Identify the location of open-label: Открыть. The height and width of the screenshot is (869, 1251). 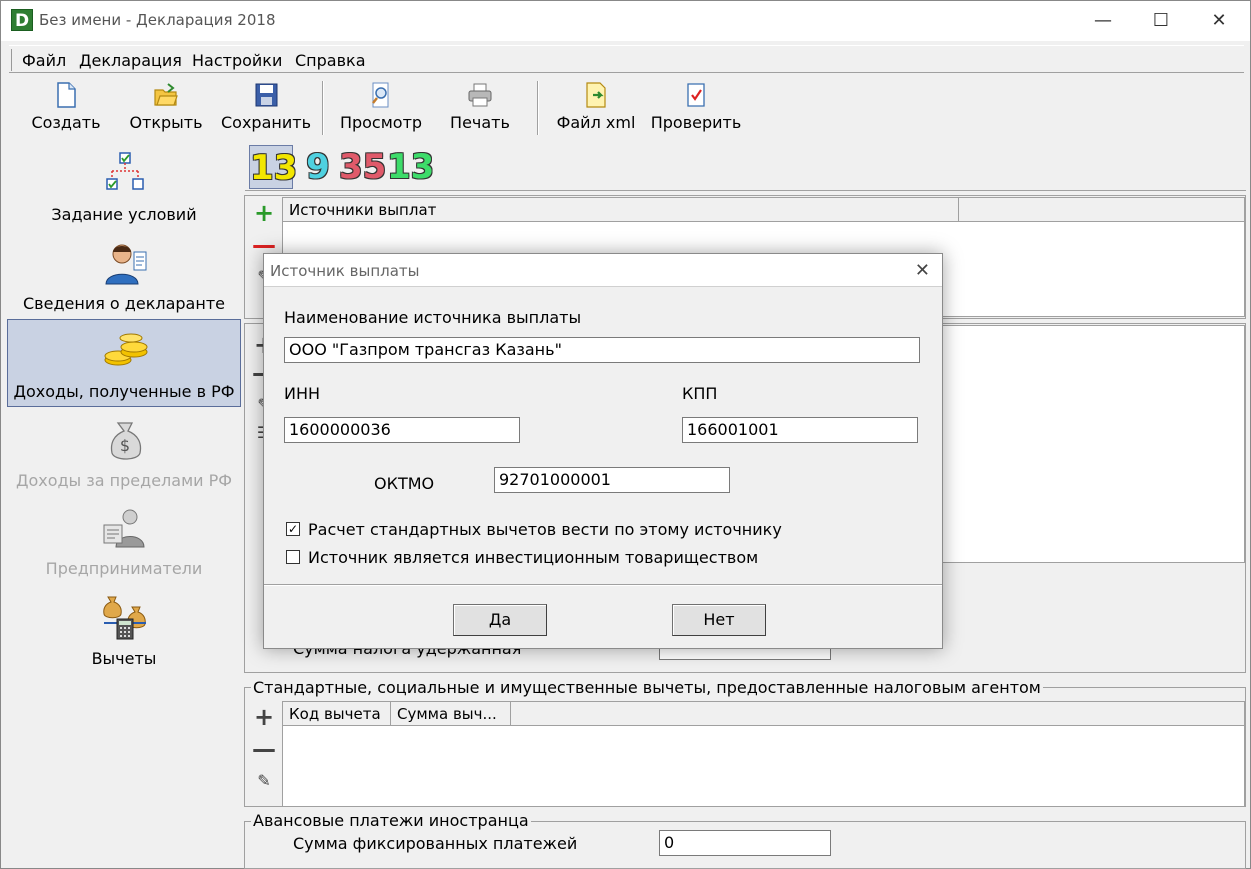
(166, 122).